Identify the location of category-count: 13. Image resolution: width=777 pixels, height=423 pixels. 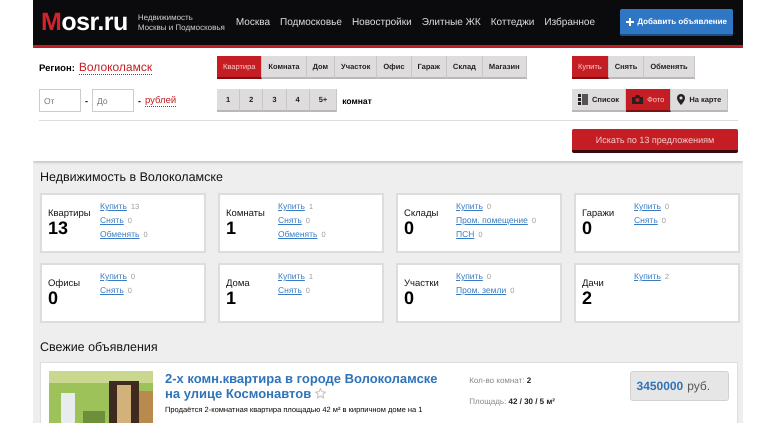
(59, 228).